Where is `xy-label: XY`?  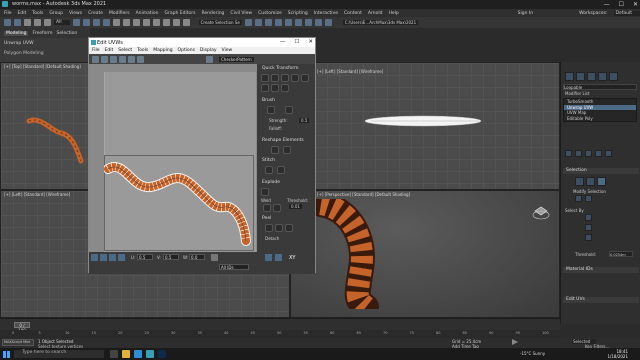
xy-label: XY is located at coordinates (292, 258).